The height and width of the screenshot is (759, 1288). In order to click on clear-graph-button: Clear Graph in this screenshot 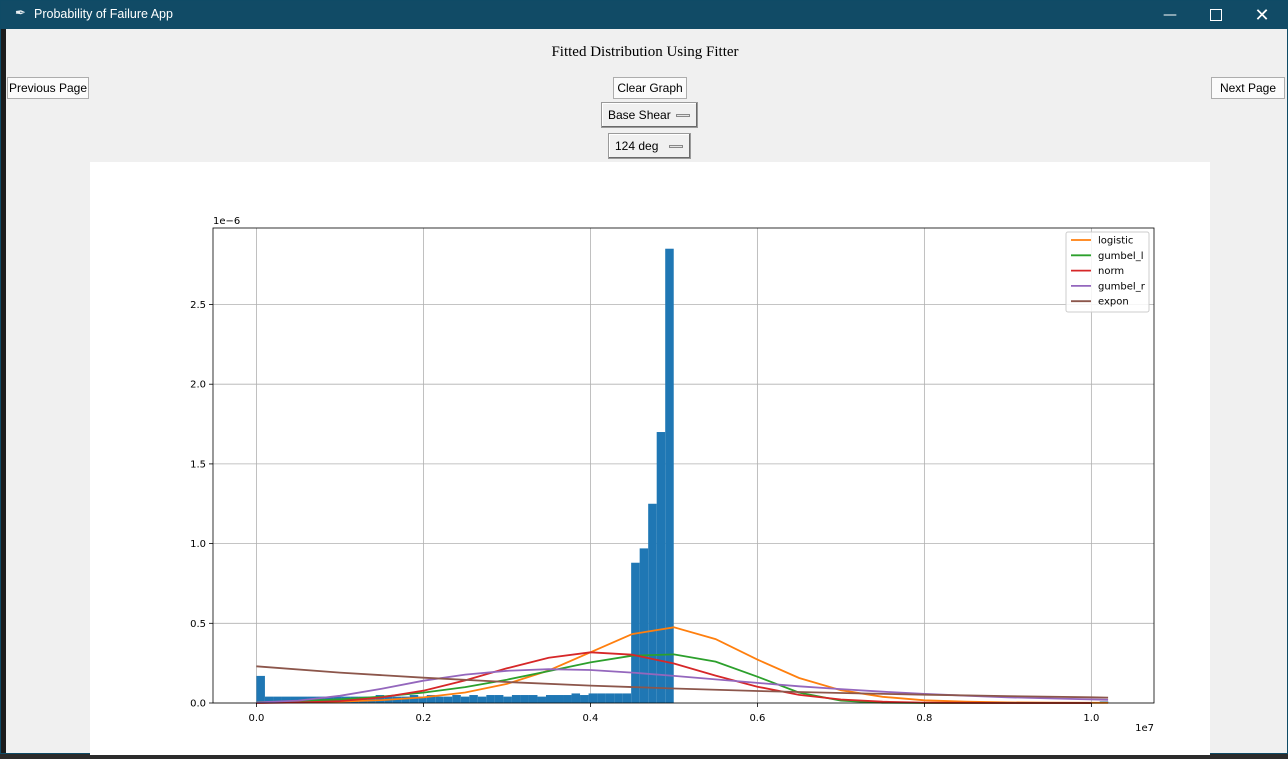, I will do `click(650, 88)`.